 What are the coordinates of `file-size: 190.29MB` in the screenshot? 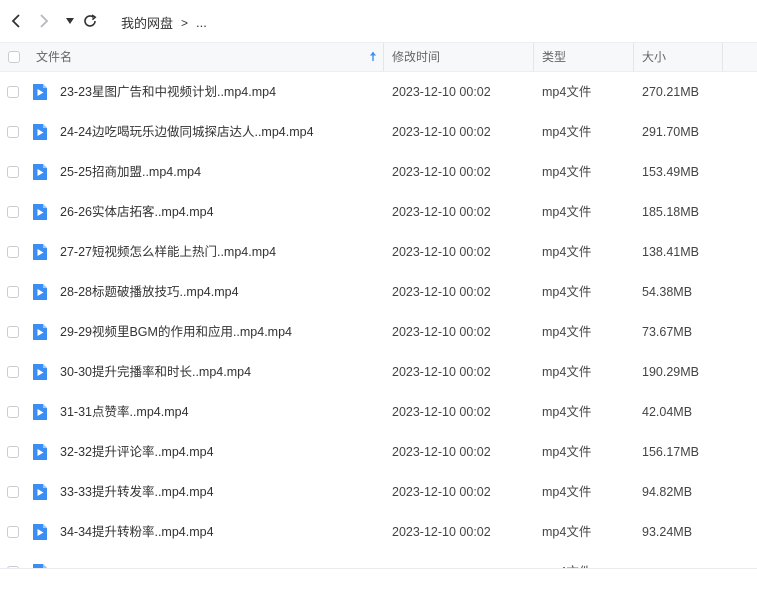 It's located at (670, 372).